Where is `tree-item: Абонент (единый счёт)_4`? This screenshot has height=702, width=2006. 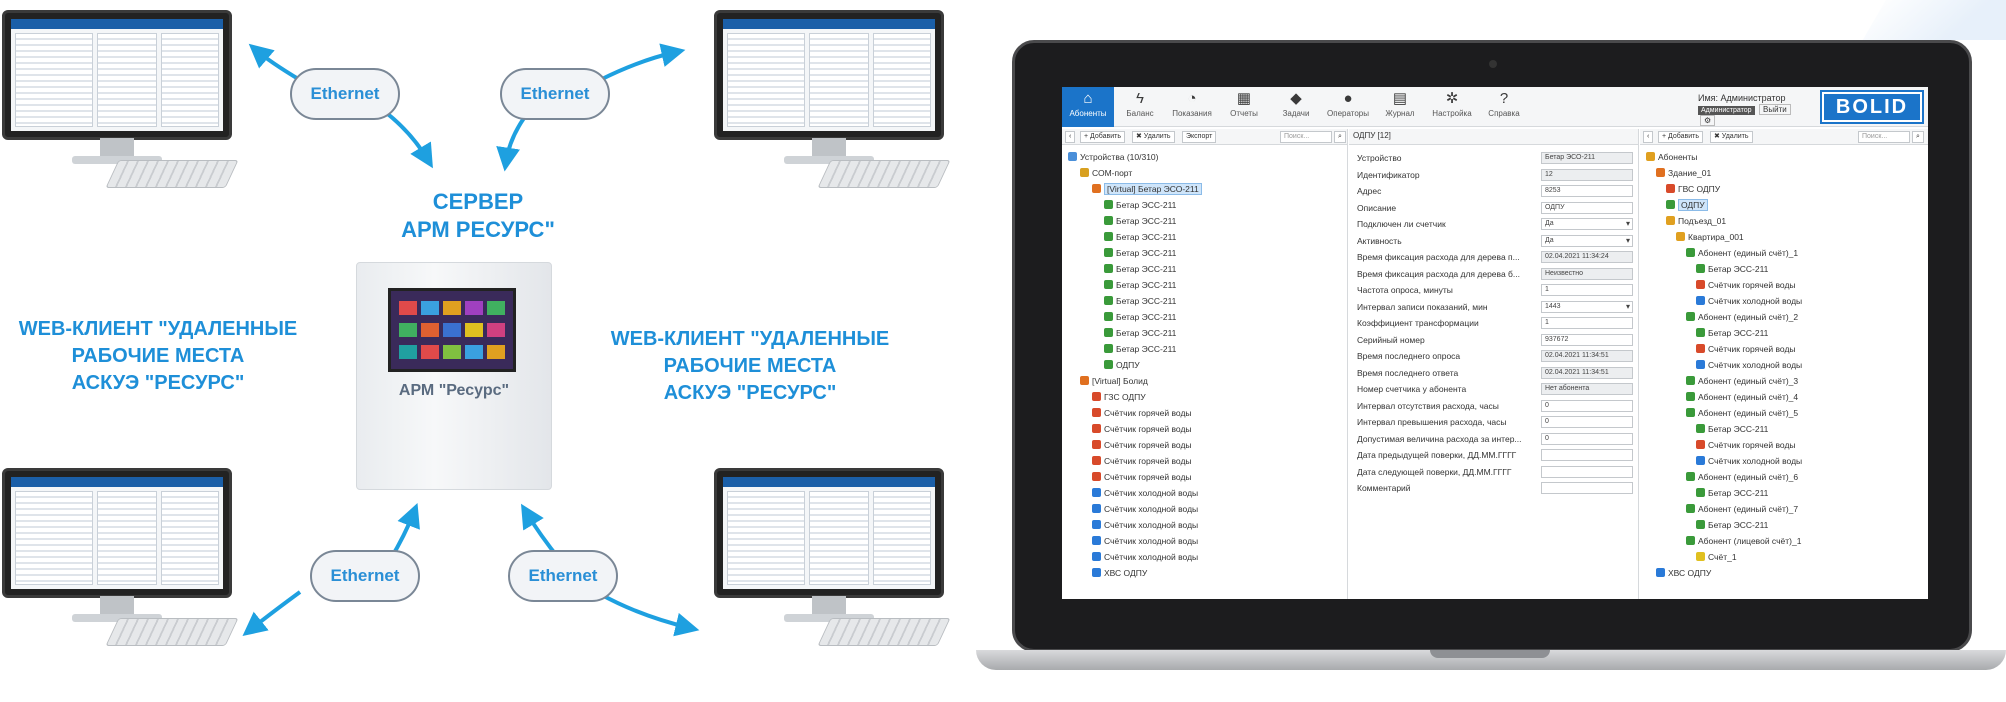 tree-item: Абонент (единый счёт)_4 is located at coordinates (1742, 397).